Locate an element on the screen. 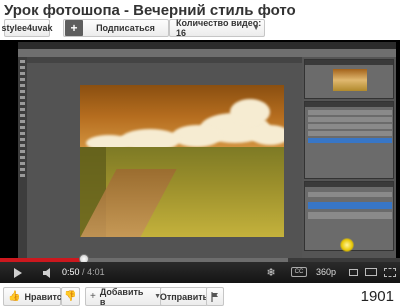 The image size is (400, 308). small-player-icon is located at coordinates (353, 272).